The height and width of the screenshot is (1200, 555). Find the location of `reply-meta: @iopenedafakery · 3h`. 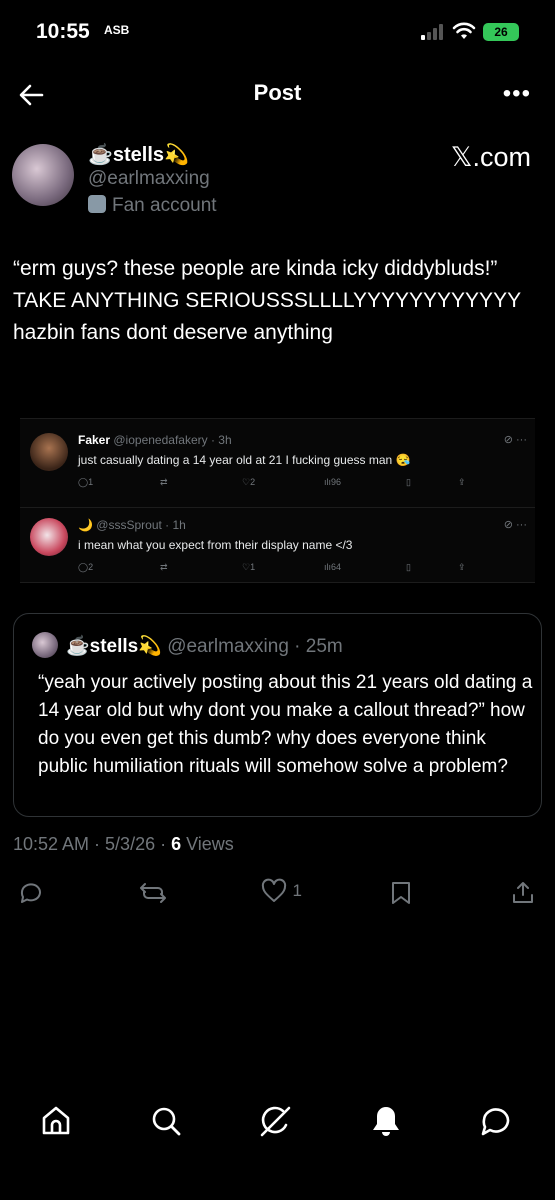

reply-meta: @iopenedafakery · 3h is located at coordinates (172, 440).